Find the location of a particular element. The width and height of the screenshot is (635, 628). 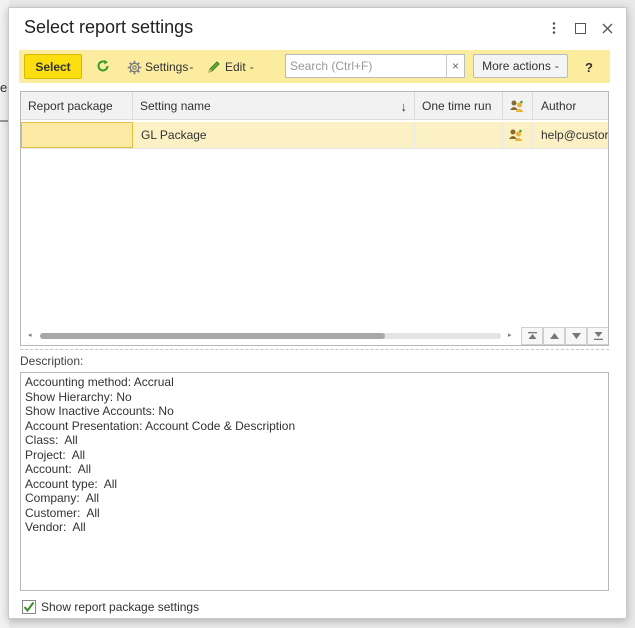

show-package-settings-label: Show report package settings is located at coordinates (120, 607).